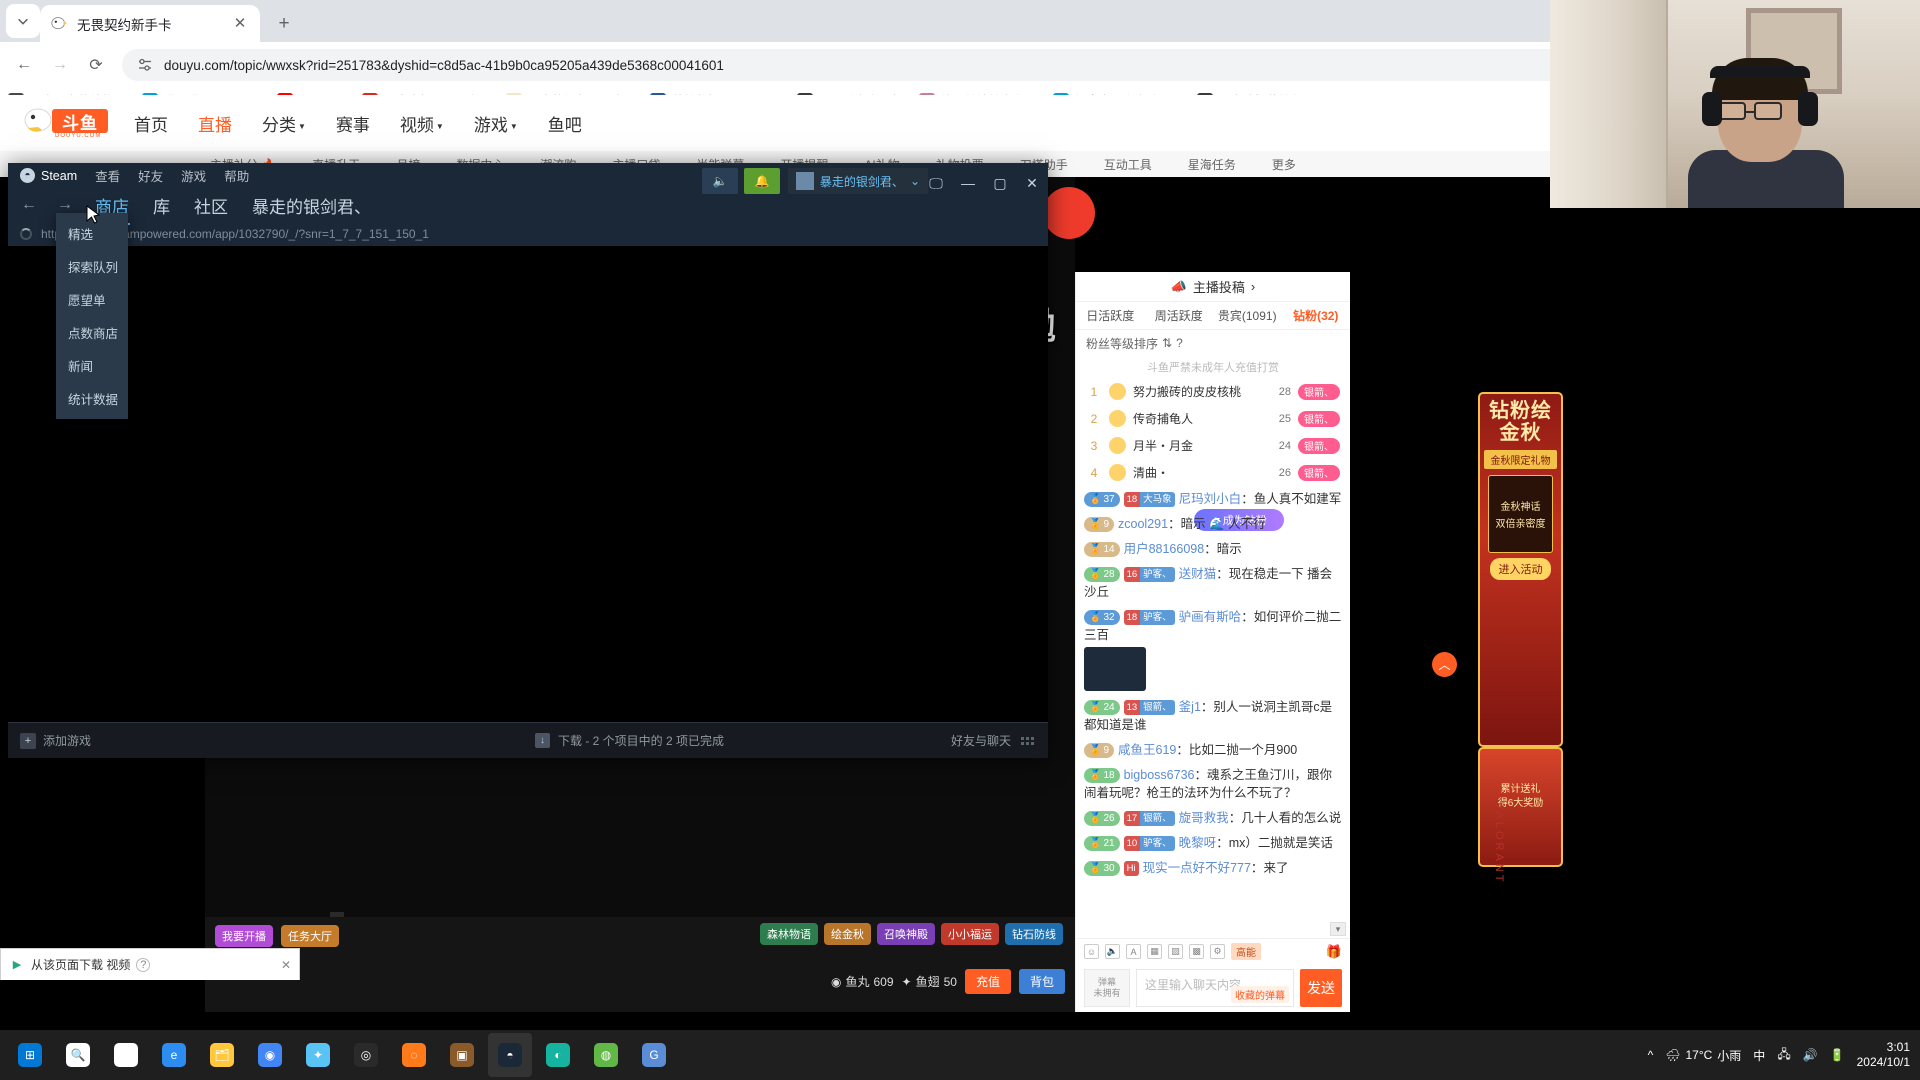 This screenshot has height=1080, width=1920. What do you see at coordinates (311, 205) in the screenshot?
I see `steam-nav-item3: 暴走的银剑君、` at bounding box center [311, 205].